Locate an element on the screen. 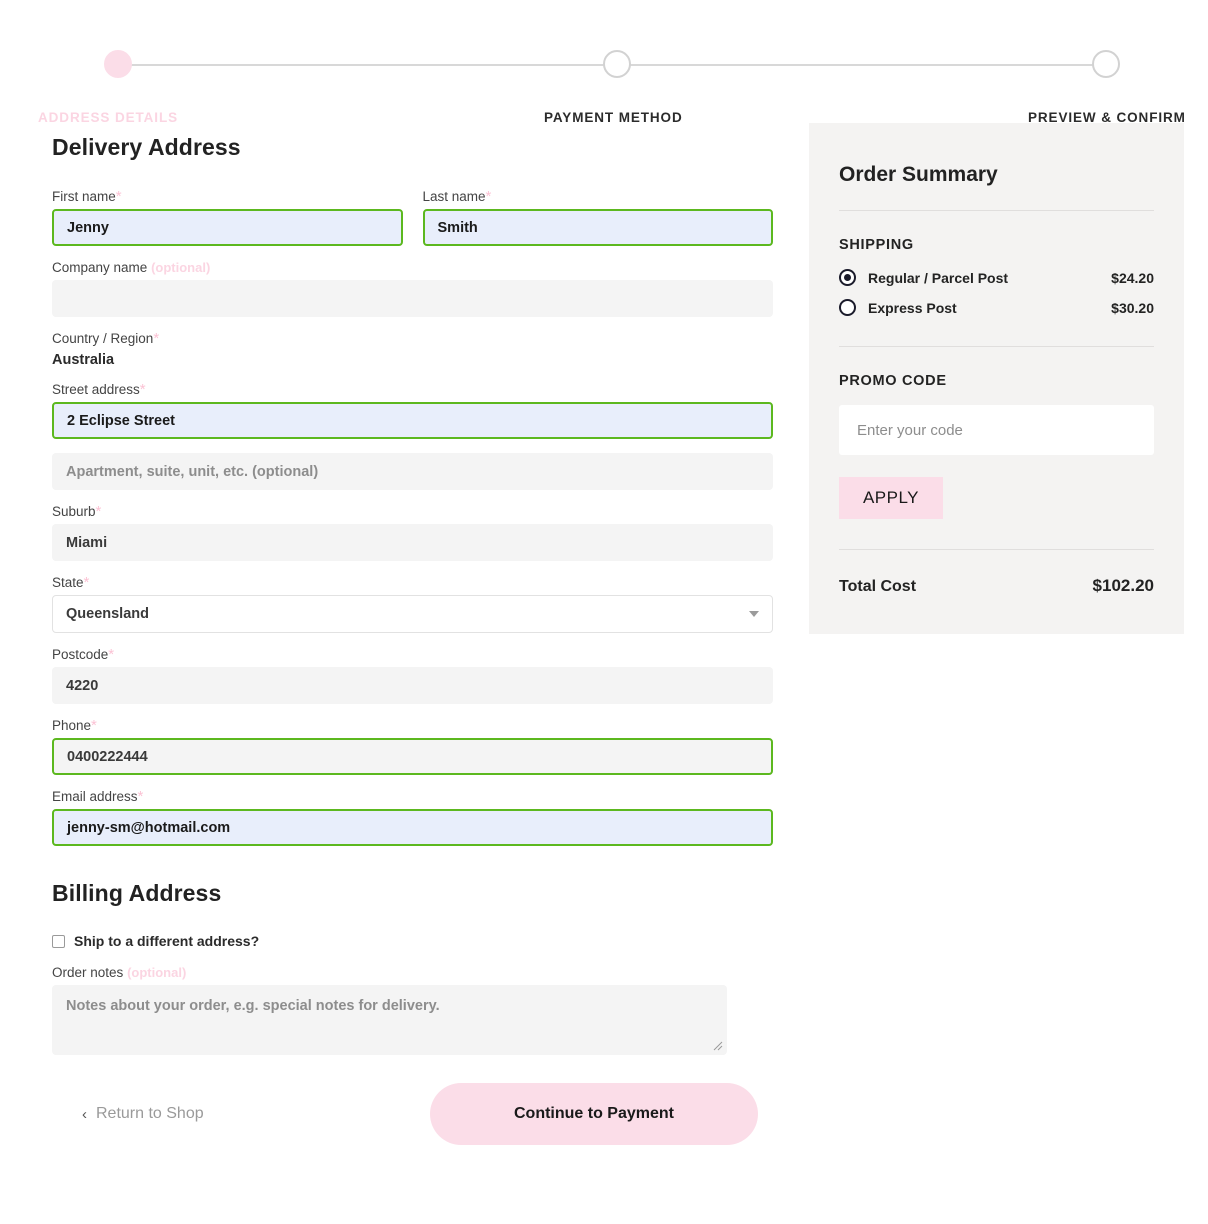  phone-label: Phone* is located at coordinates (74, 725).